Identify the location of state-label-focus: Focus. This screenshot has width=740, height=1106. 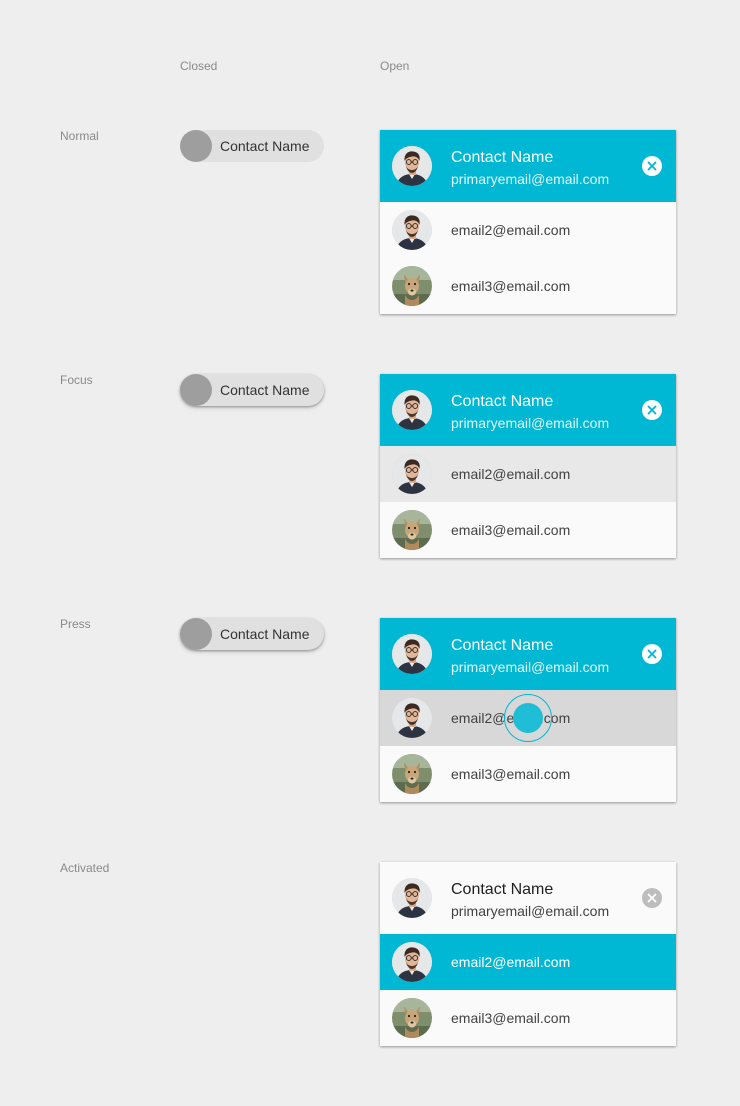
(76, 380).